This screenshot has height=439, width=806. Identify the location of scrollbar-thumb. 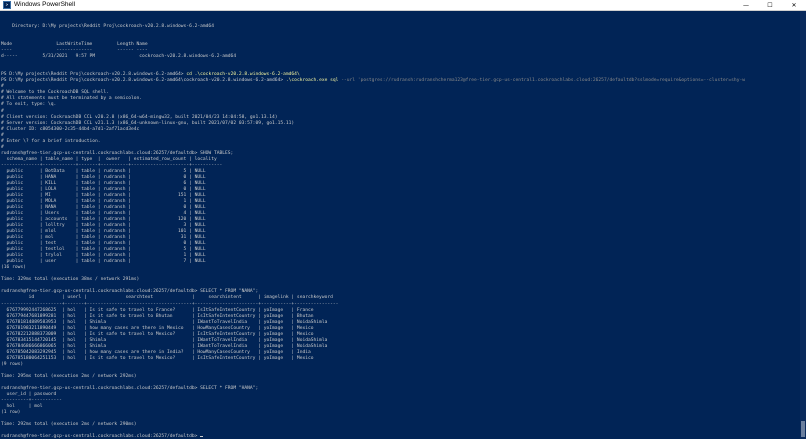
(803, 429).